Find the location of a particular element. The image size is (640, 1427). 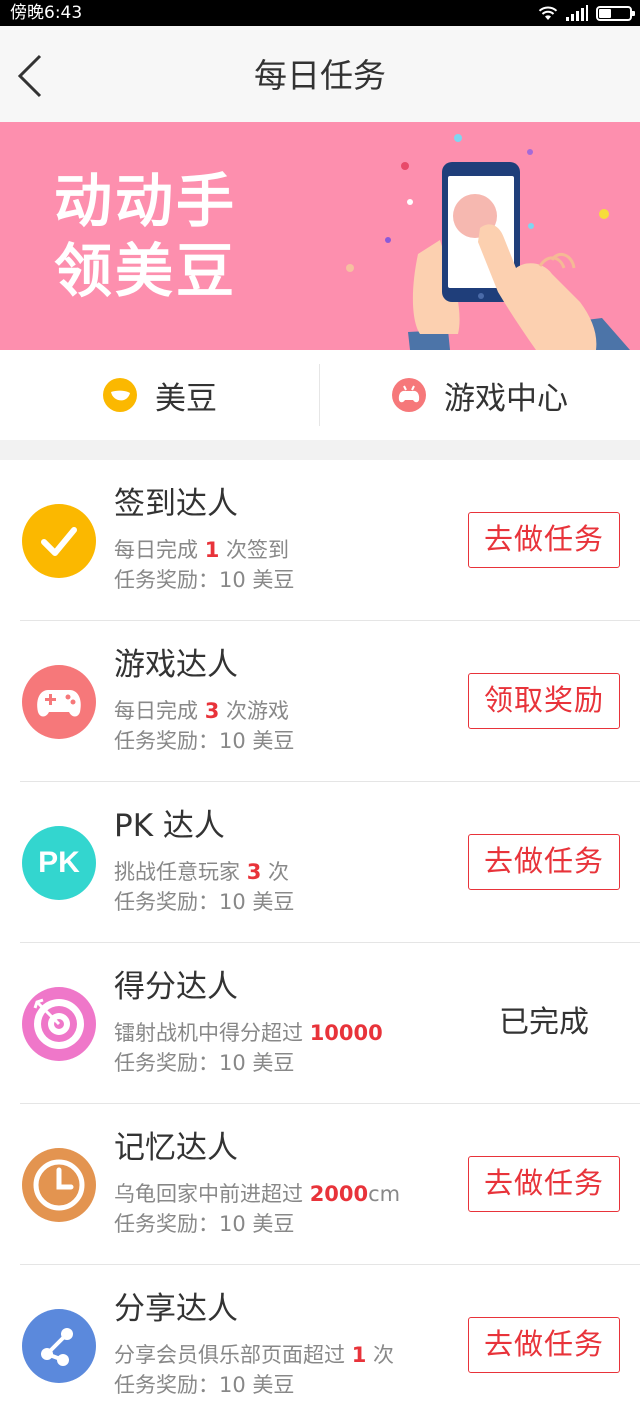

tab-beans-label: 美豆 is located at coordinates (186, 398).